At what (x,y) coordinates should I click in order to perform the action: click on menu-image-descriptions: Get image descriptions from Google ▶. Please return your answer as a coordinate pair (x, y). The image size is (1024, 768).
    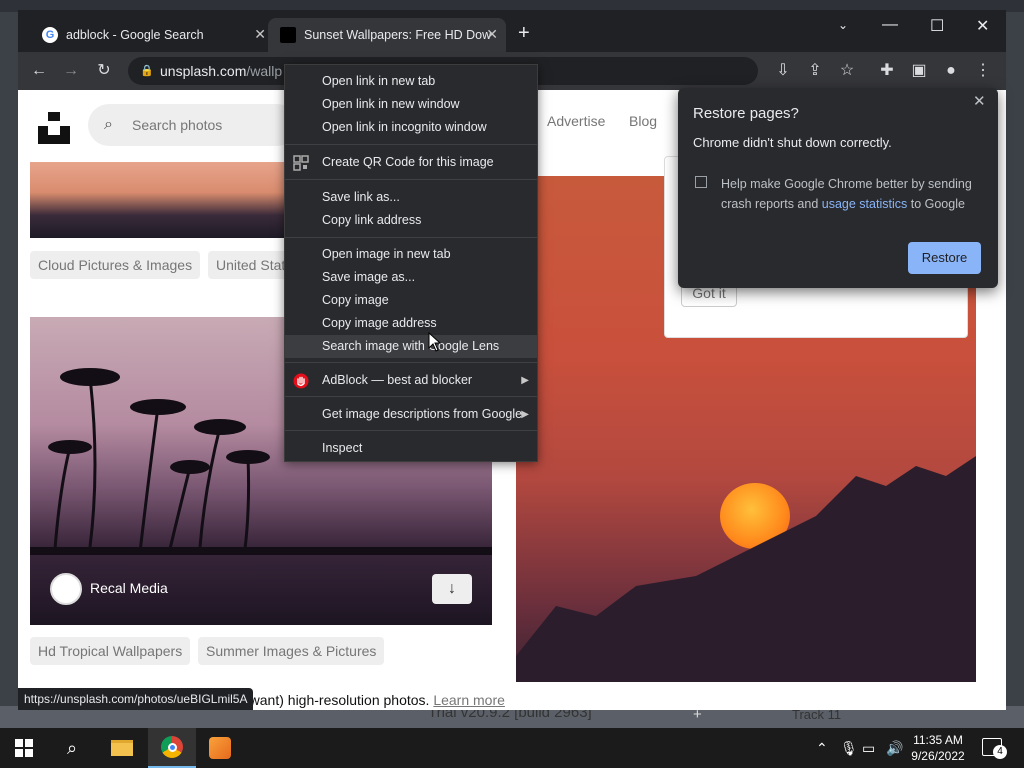
    Looking at the image, I should click on (411, 414).